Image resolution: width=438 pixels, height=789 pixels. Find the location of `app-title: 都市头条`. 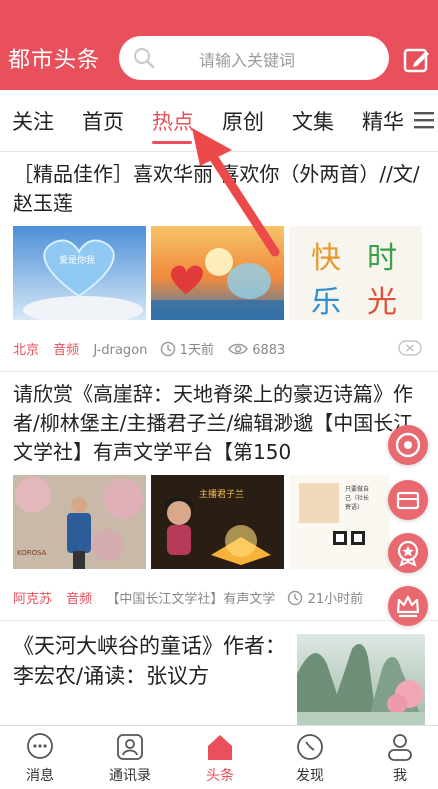

app-title: 都市头条 is located at coordinates (54, 60).